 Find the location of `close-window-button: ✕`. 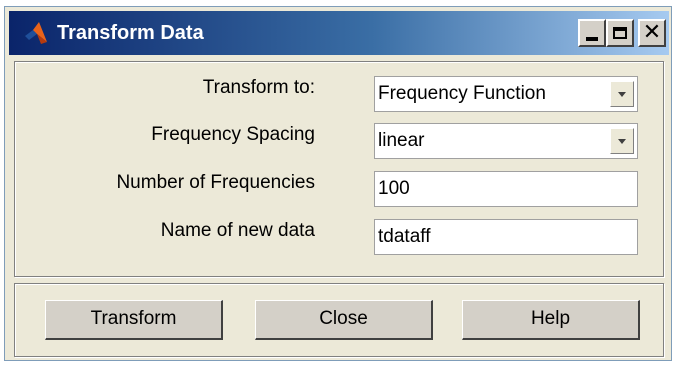

close-window-button: ✕ is located at coordinates (652, 33).